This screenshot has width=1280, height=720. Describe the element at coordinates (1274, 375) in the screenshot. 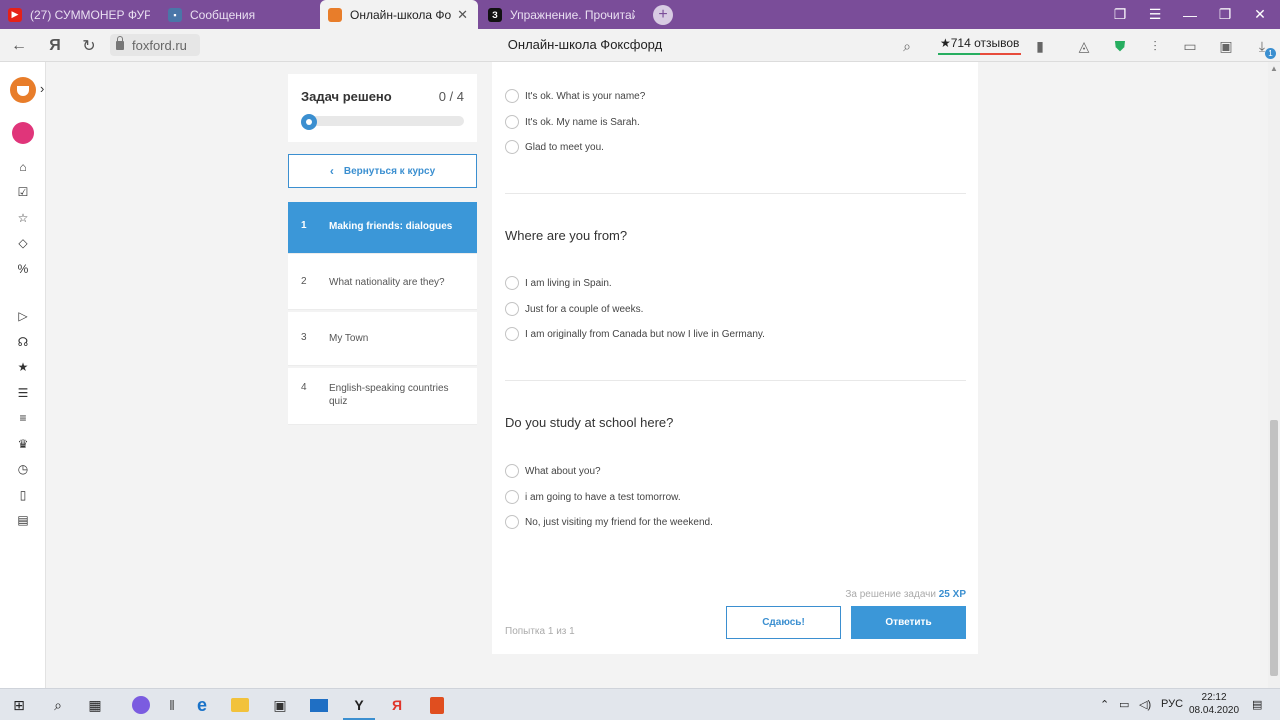

I see `page-scrollbar: ▲` at that location.